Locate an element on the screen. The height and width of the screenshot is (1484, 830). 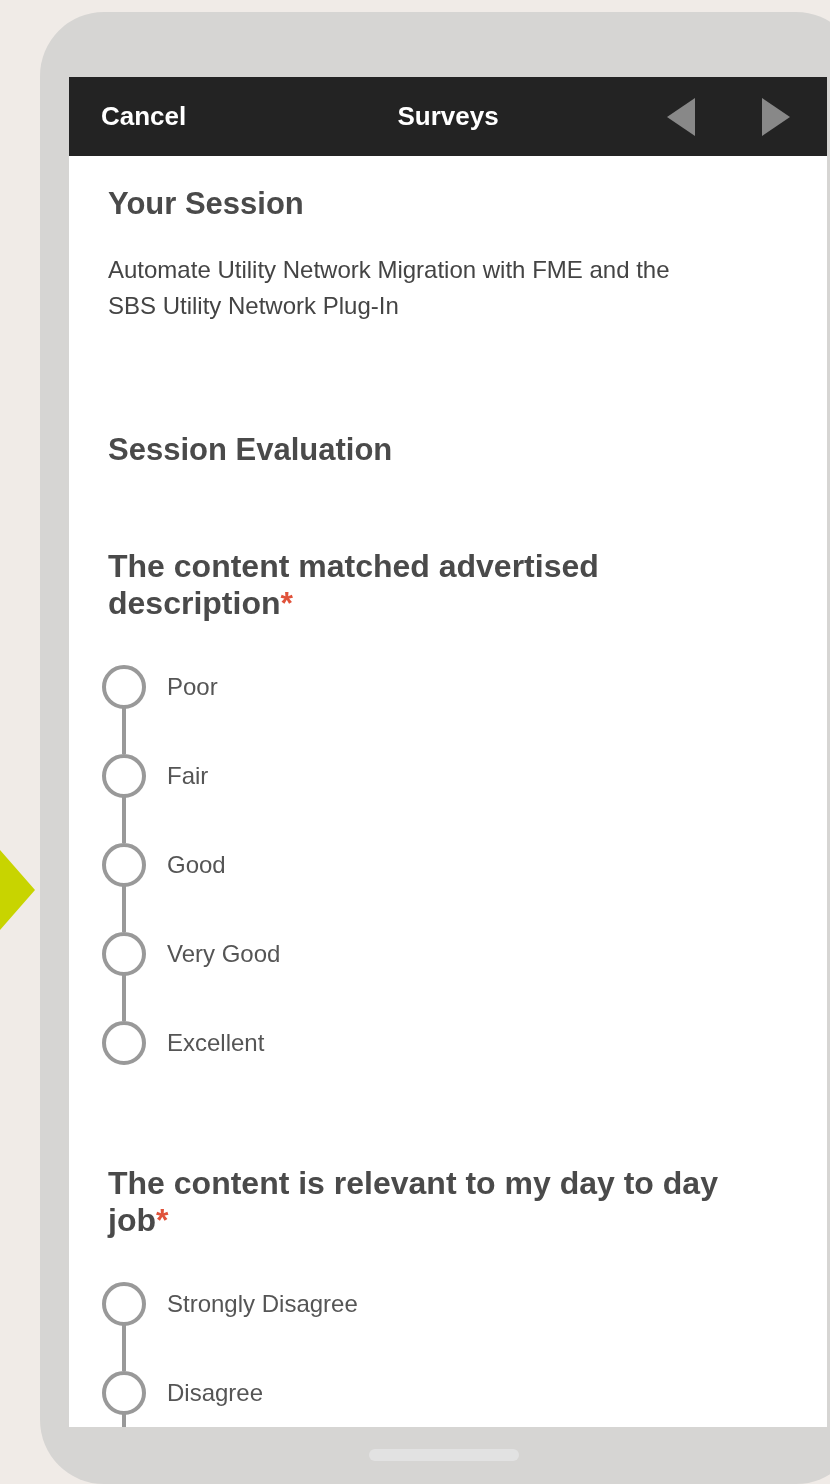
section-heading: Session Evaluation is located at coordinates (251, 450).